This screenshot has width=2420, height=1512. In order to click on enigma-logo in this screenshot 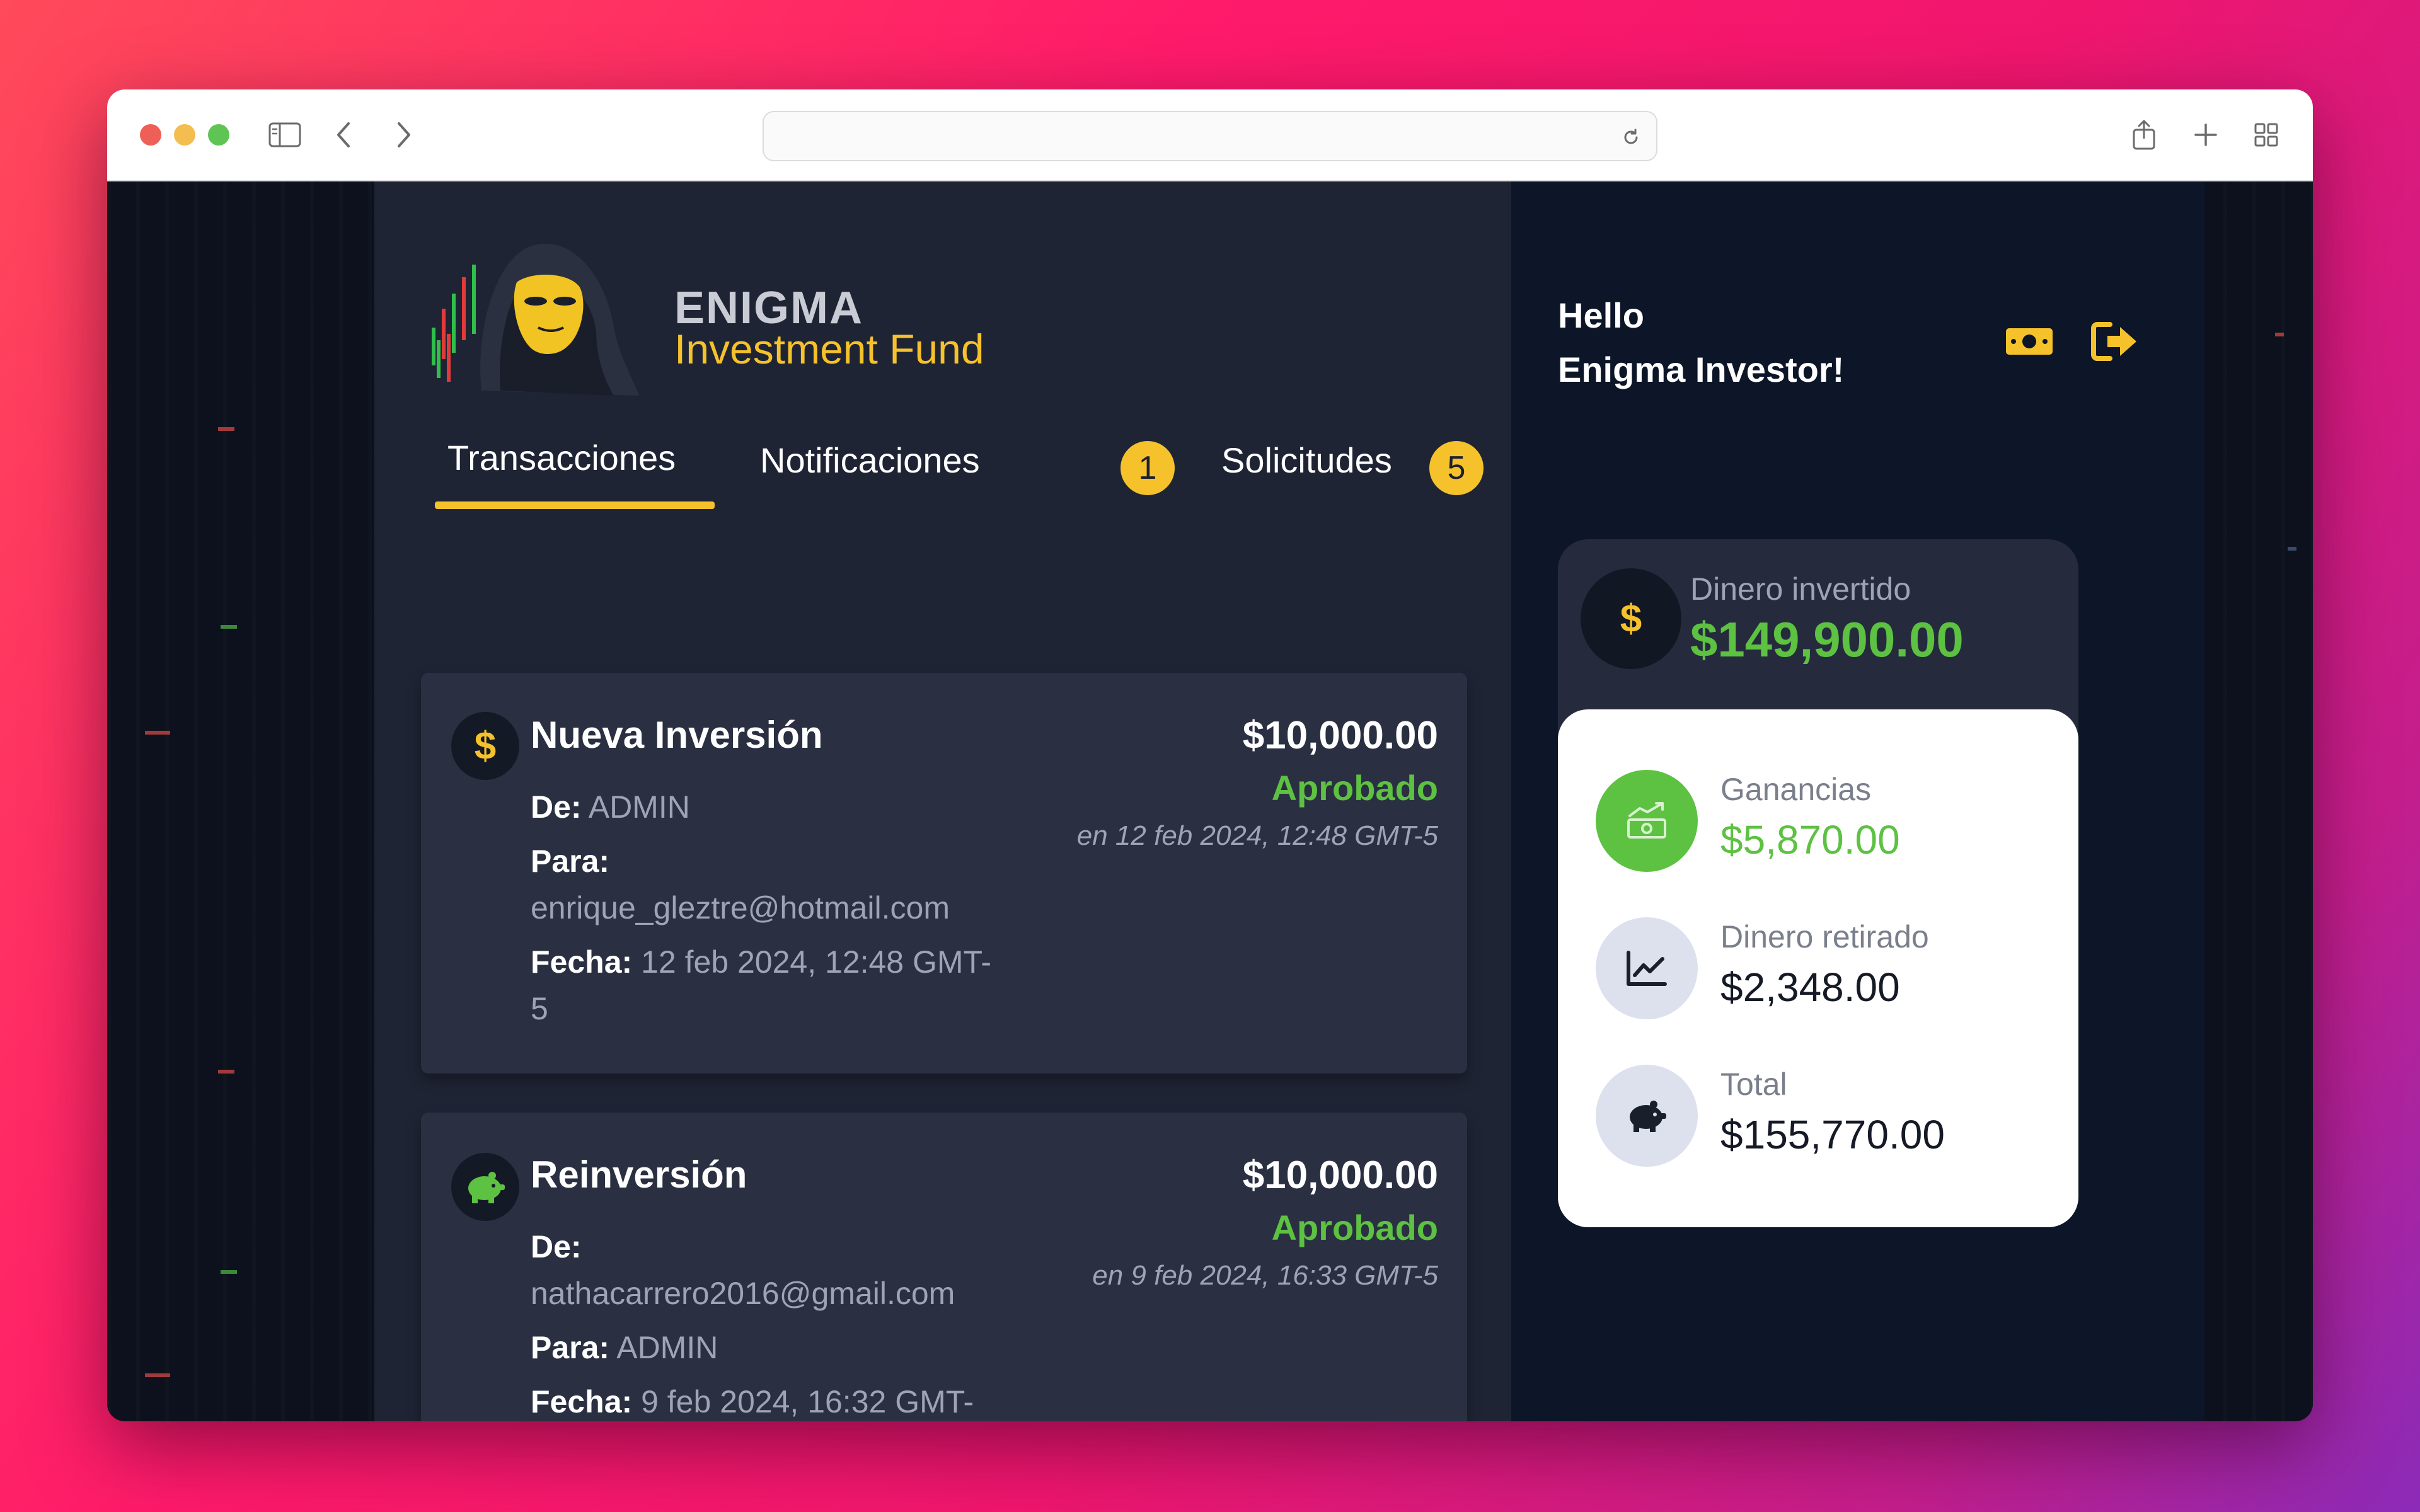, I will do `click(532, 315)`.